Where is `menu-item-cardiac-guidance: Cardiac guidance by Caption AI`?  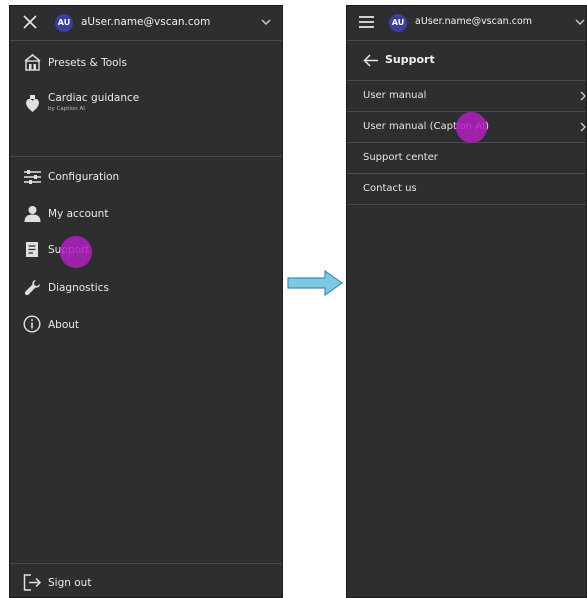 menu-item-cardiac-guidance: Cardiac guidance by Caption AI is located at coordinates (146, 105).